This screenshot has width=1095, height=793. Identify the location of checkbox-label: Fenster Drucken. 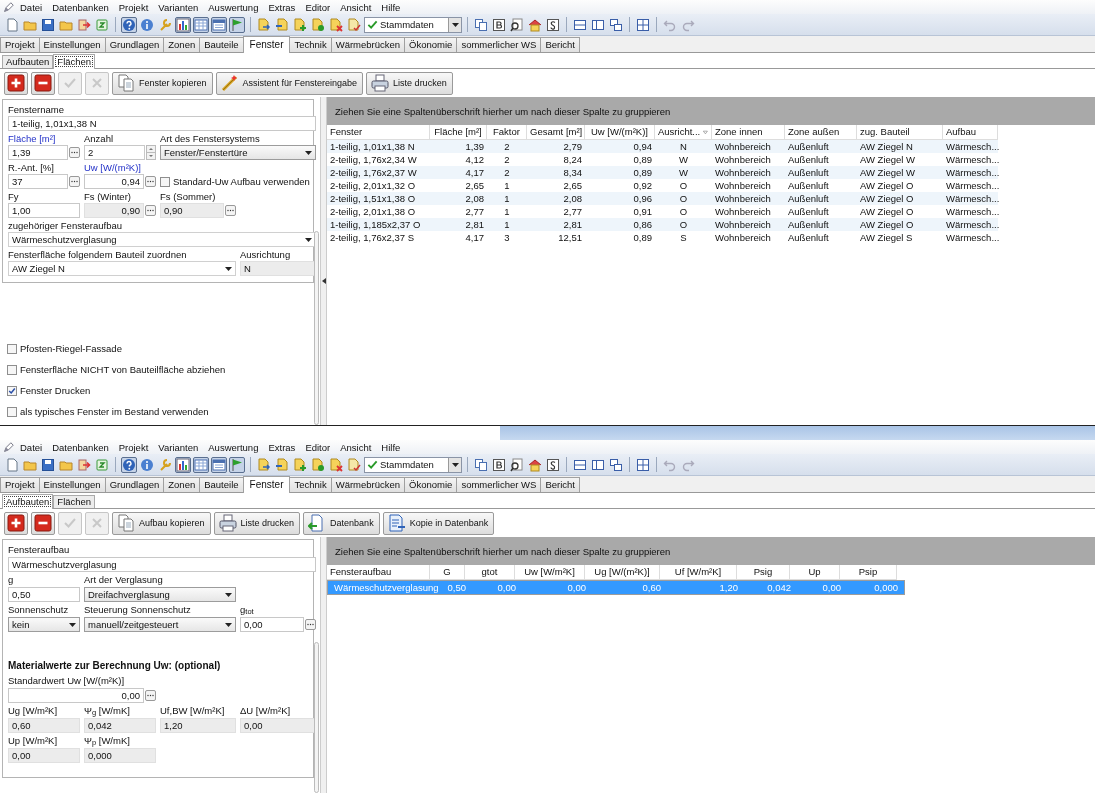
(55, 390).